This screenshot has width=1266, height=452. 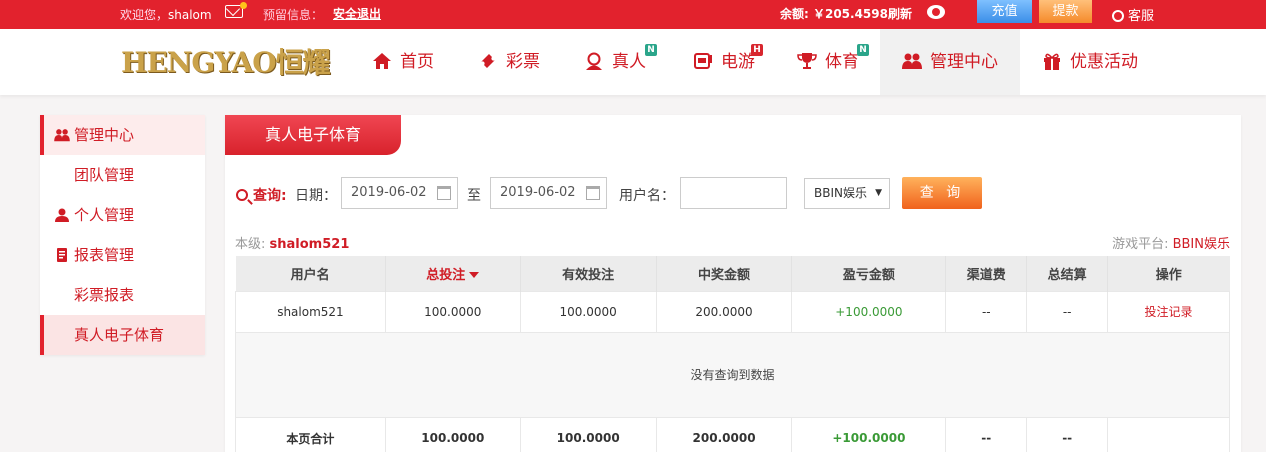 I want to click on sidebar: 管理中心 团队管理 个人管理 报表管理 彩票报表 真人电子体育, so click(x=122, y=235).